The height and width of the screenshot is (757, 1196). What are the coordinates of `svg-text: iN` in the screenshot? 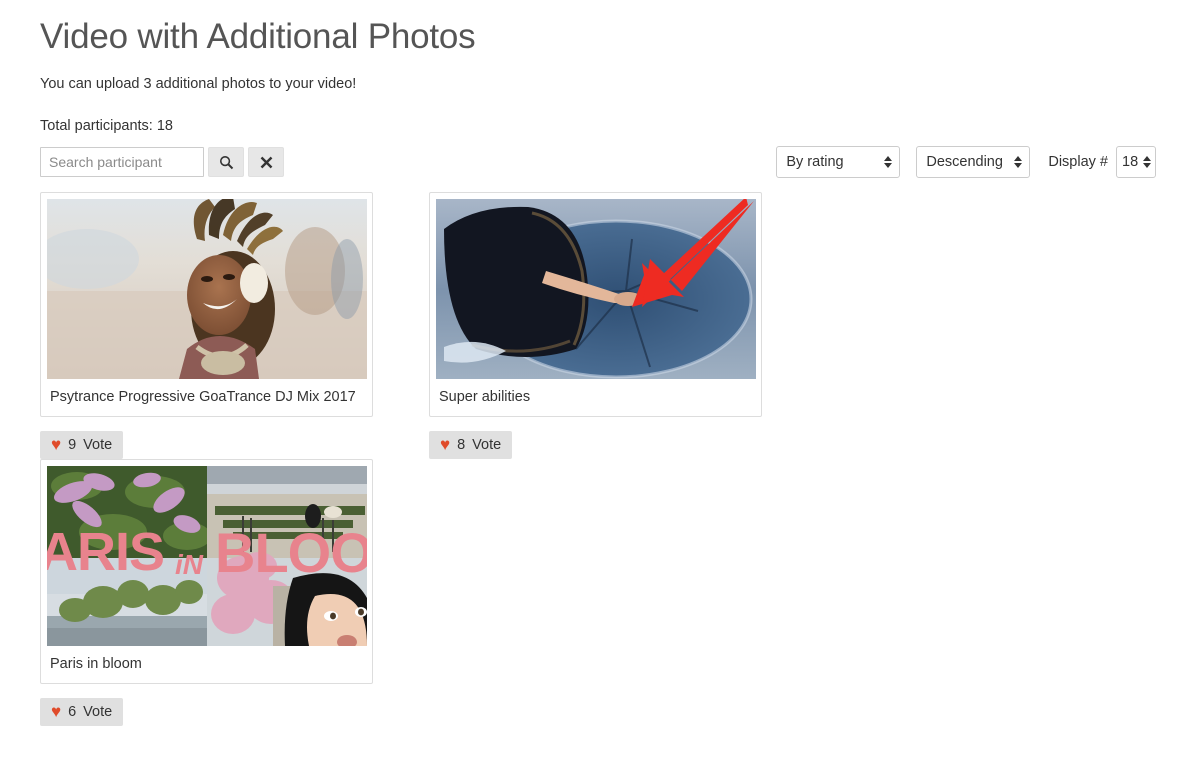 It's located at (189, 564).